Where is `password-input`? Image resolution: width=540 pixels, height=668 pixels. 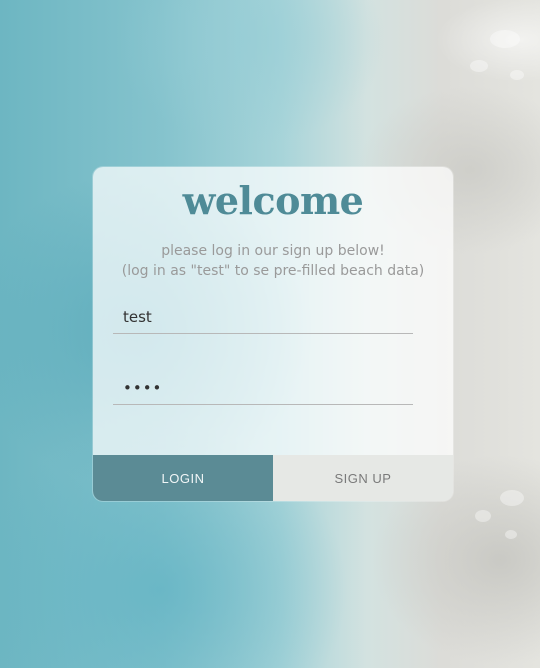 password-input is located at coordinates (263, 388).